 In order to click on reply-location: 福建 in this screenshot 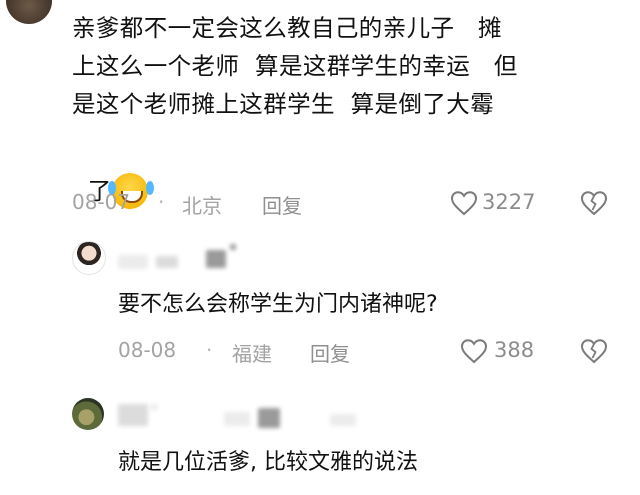, I will do `click(252, 354)`.